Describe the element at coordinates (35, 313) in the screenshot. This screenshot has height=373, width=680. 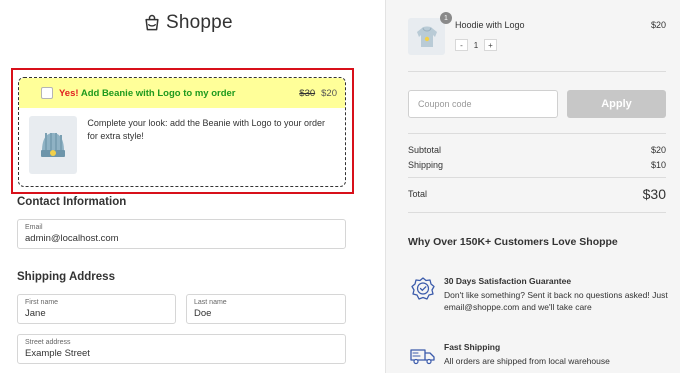
I see `first-name-value: Jane` at that location.